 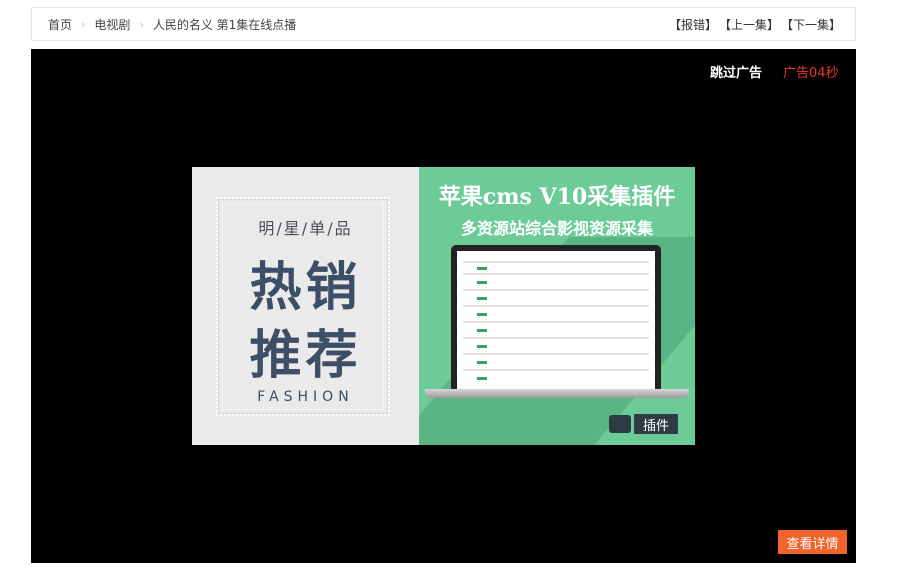 I want to click on breadcrumb-home-link: 首页, so click(x=60, y=24).